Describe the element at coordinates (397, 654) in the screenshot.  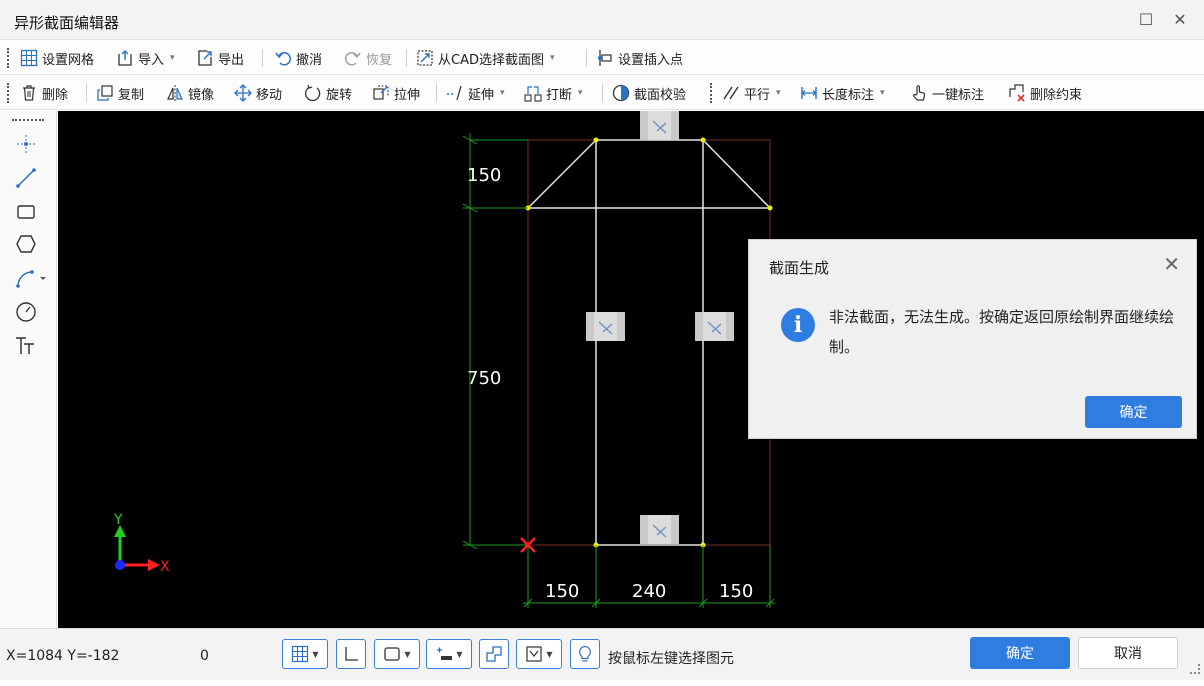
I see `object-snap-toggle: ▼` at that location.